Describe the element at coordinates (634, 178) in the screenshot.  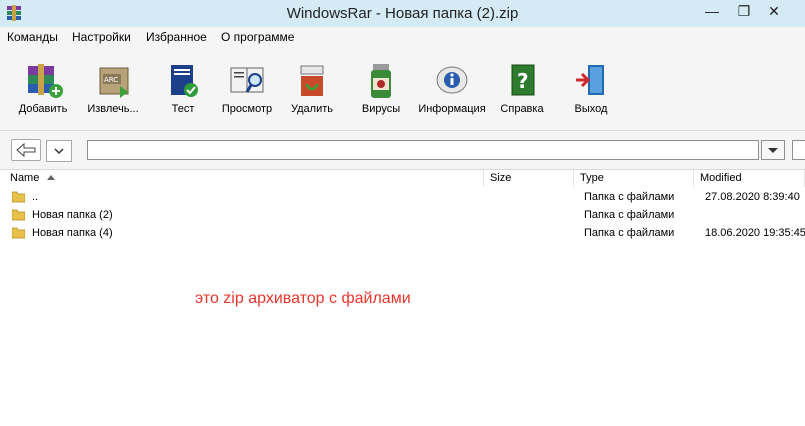
I see `column-type: Type` at that location.